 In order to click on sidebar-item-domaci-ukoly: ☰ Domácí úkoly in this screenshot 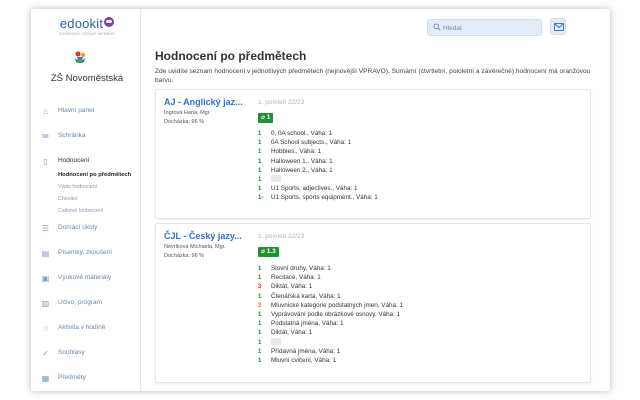, I will do `click(90, 235)`.